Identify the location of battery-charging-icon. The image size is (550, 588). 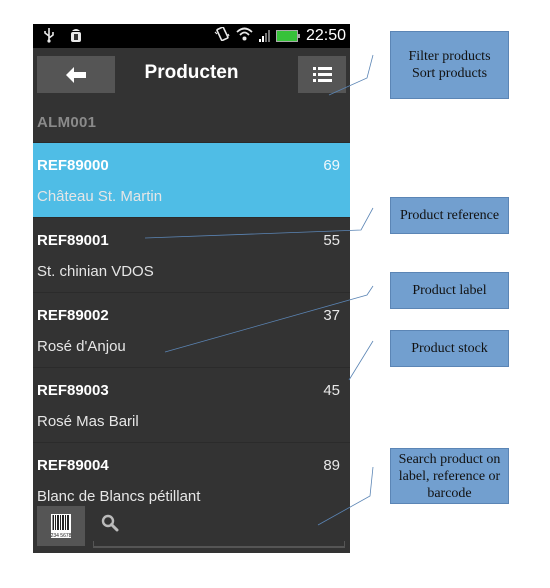
(287, 36).